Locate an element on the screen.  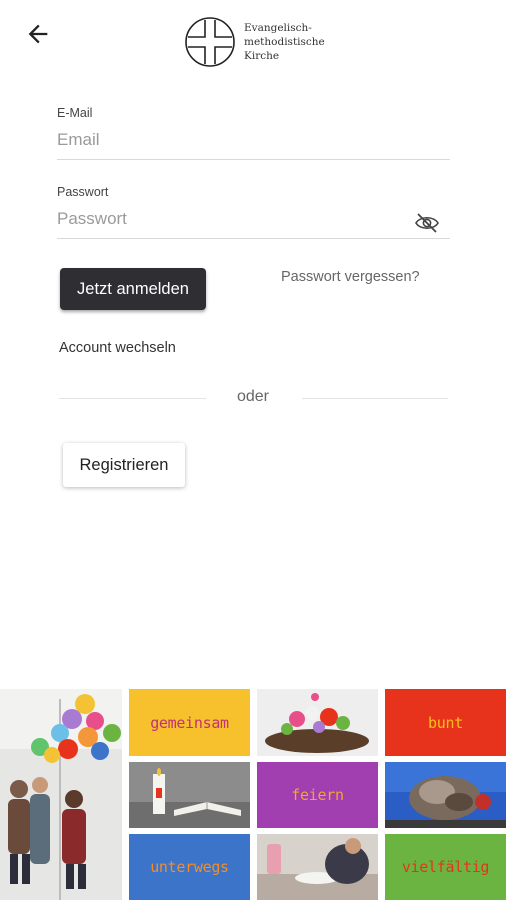
tile-word: unterwegs is located at coordinates (189, 867).